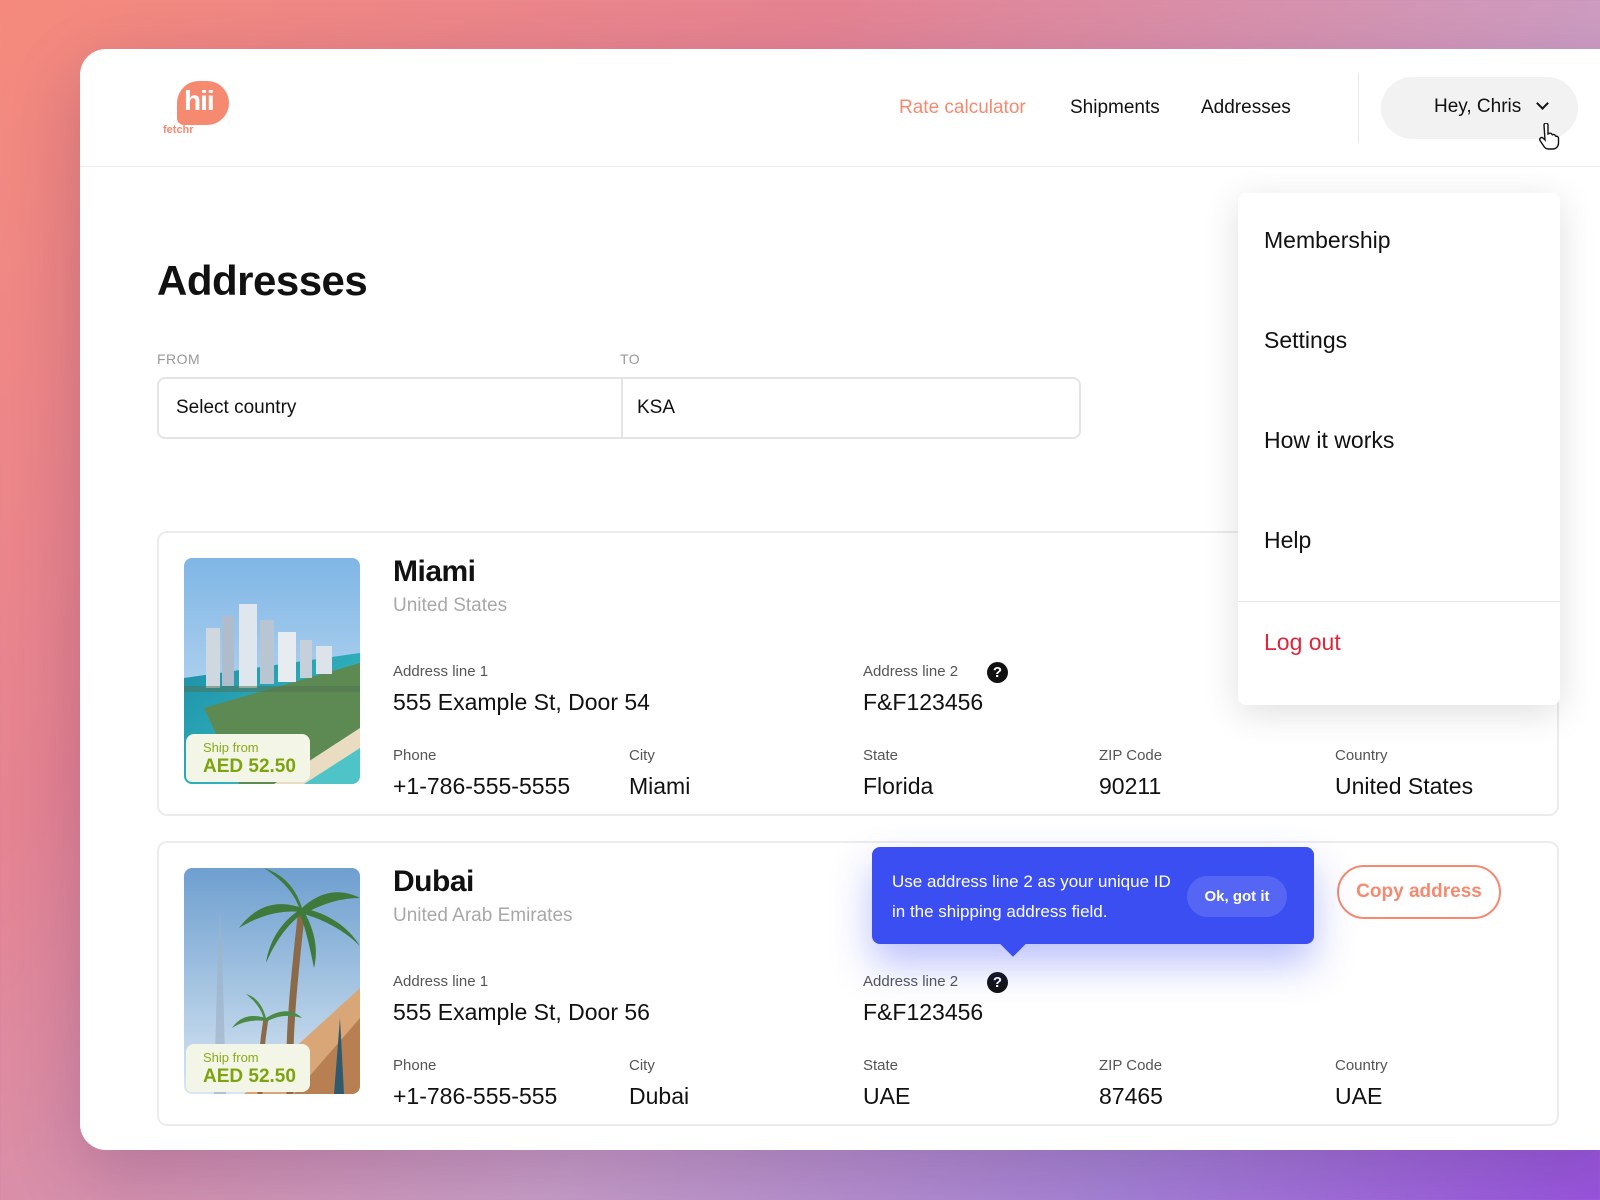 This screenshot has height=1200, width=1600. Describe the element at coordinates (433, 881) in the screenshot. I see `card-city-title: Dubai` at that location.